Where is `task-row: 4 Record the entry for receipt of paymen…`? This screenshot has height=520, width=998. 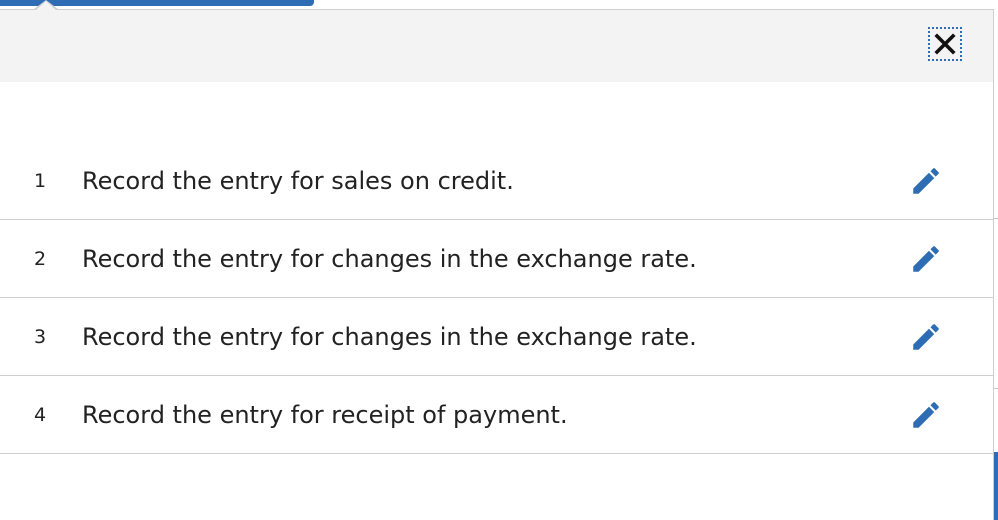 task-row: 4 Record the entry for receipt of paymen… is located at coordinates (496, 415).